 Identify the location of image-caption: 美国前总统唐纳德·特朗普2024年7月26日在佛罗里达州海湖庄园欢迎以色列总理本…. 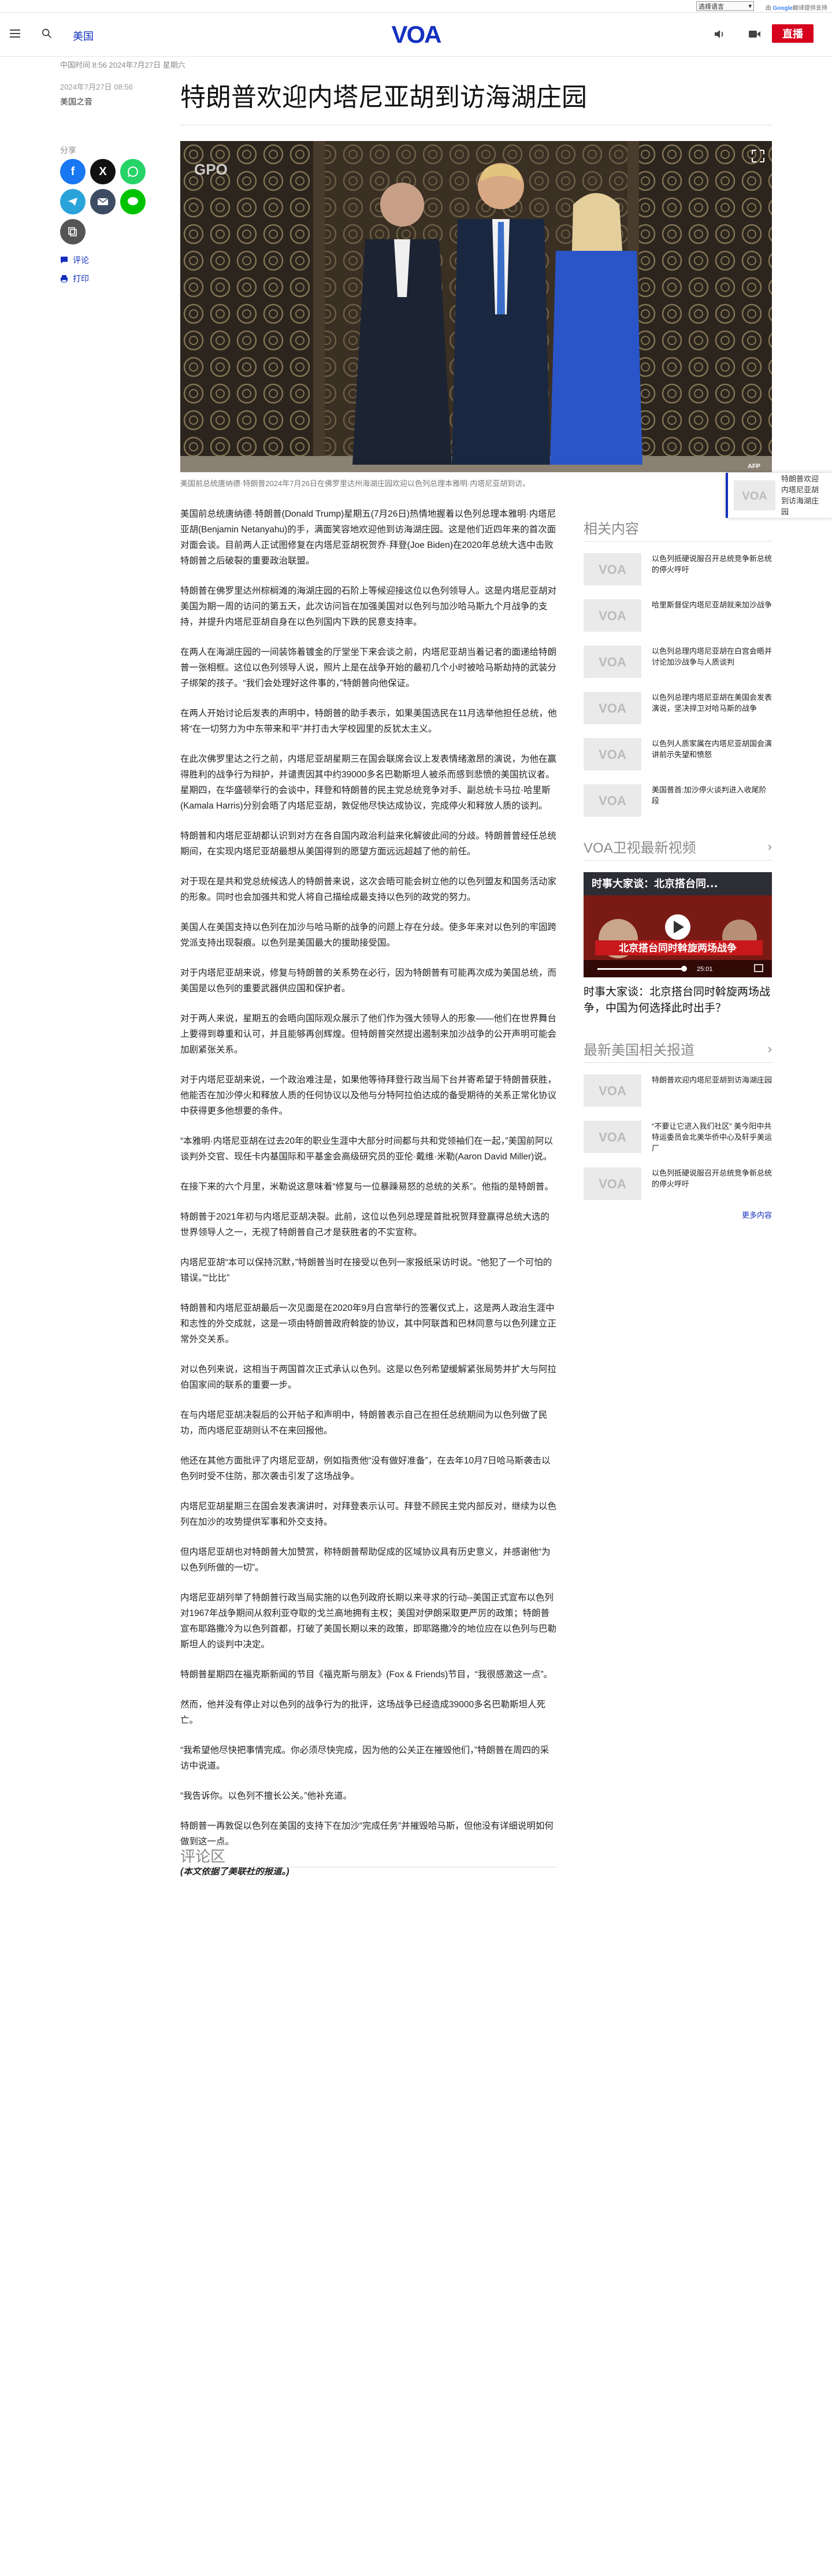
(355, 483).